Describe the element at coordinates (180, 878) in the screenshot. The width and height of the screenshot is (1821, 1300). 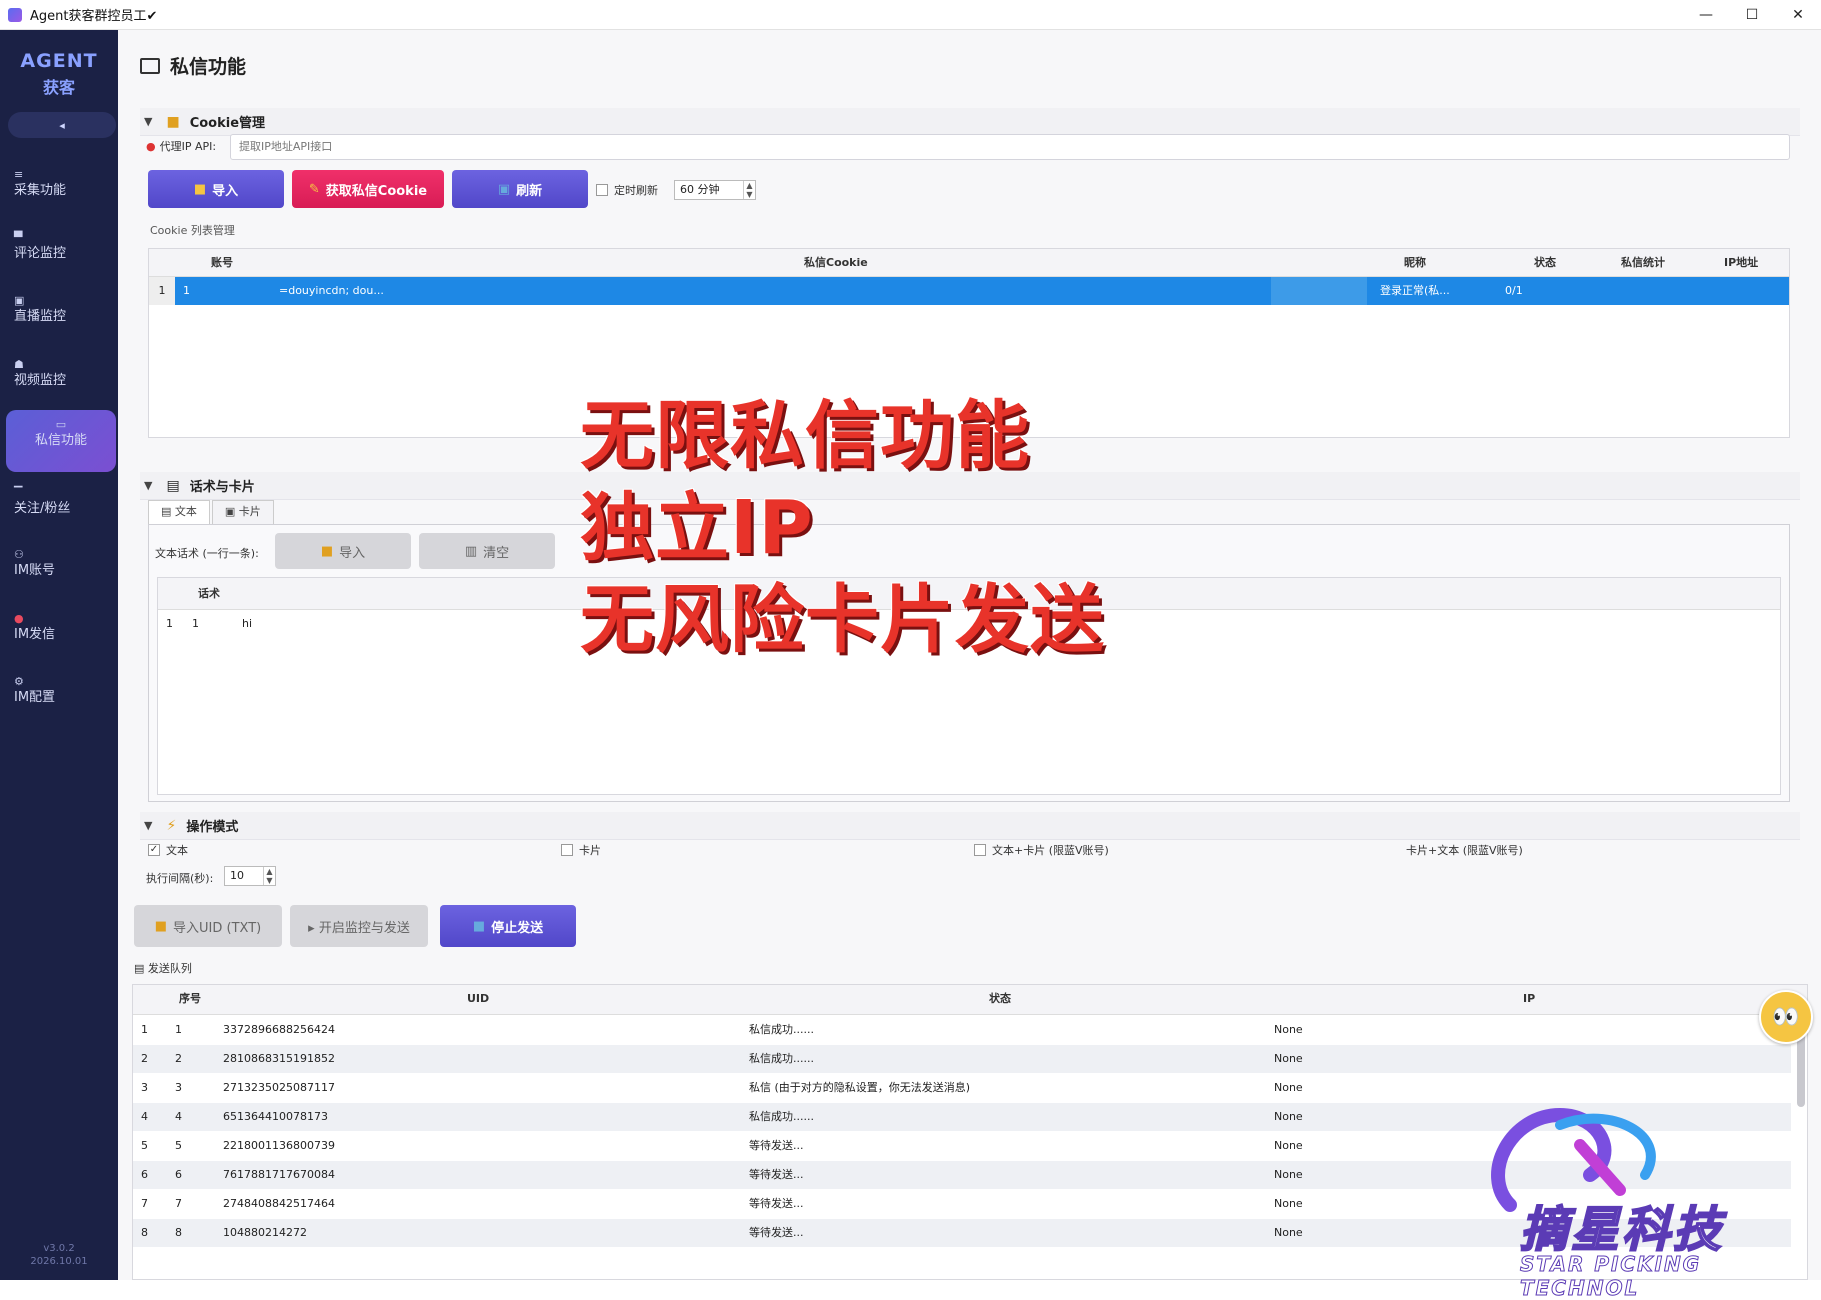
I see `interval-label: 执行间隔(秒):` at that location.